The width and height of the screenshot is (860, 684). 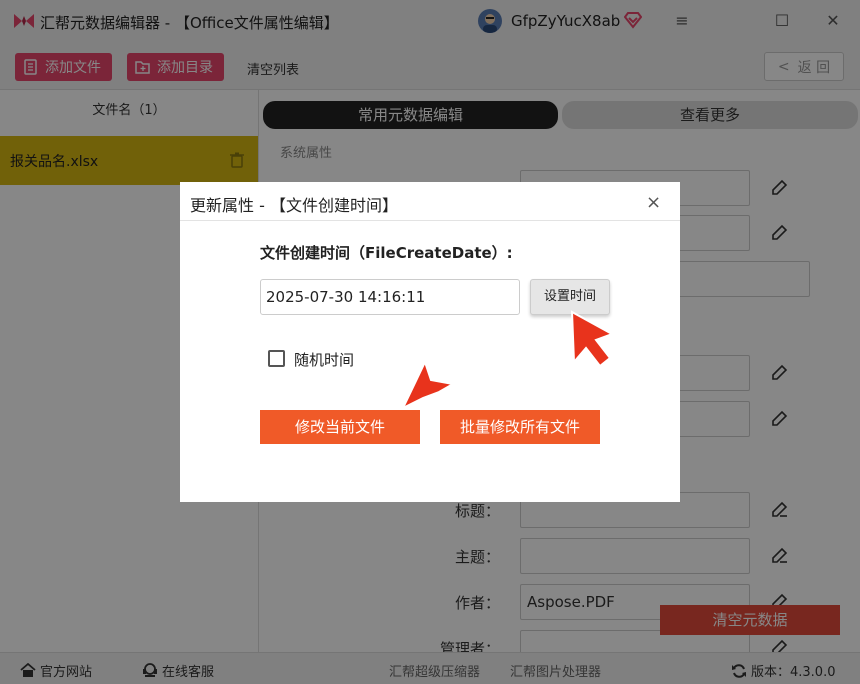 What do you see at coordinates (340, 427) in the screenshot?
I see `modify-current-file-button: 修改当前文件` at bounding box center [340, 427].